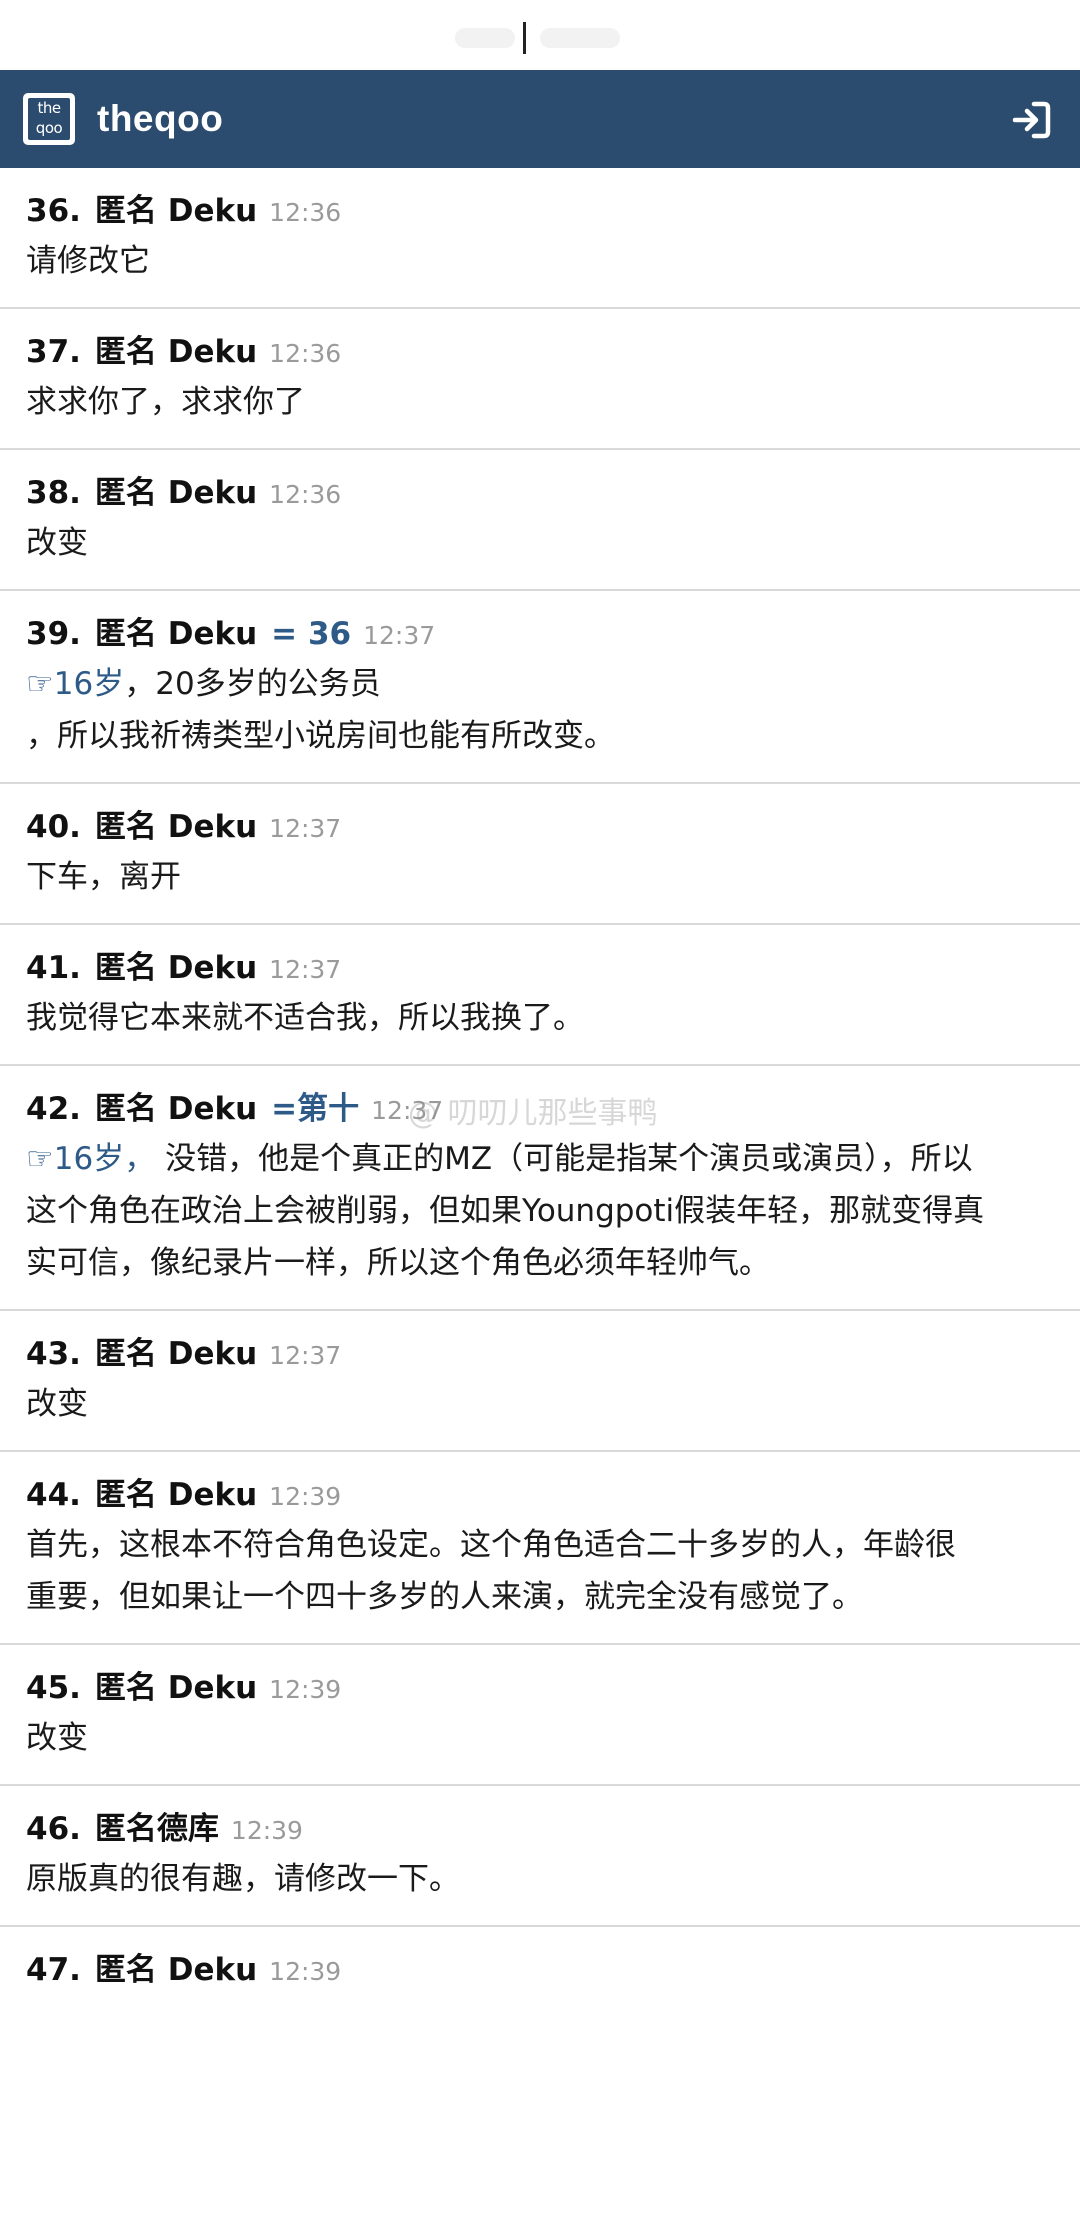 The height and width of the screenshot is (2215, 1080). Describe the element at coordinates (88, 261) in the screenshot. I see `comment-text: 请修改它` at that location.